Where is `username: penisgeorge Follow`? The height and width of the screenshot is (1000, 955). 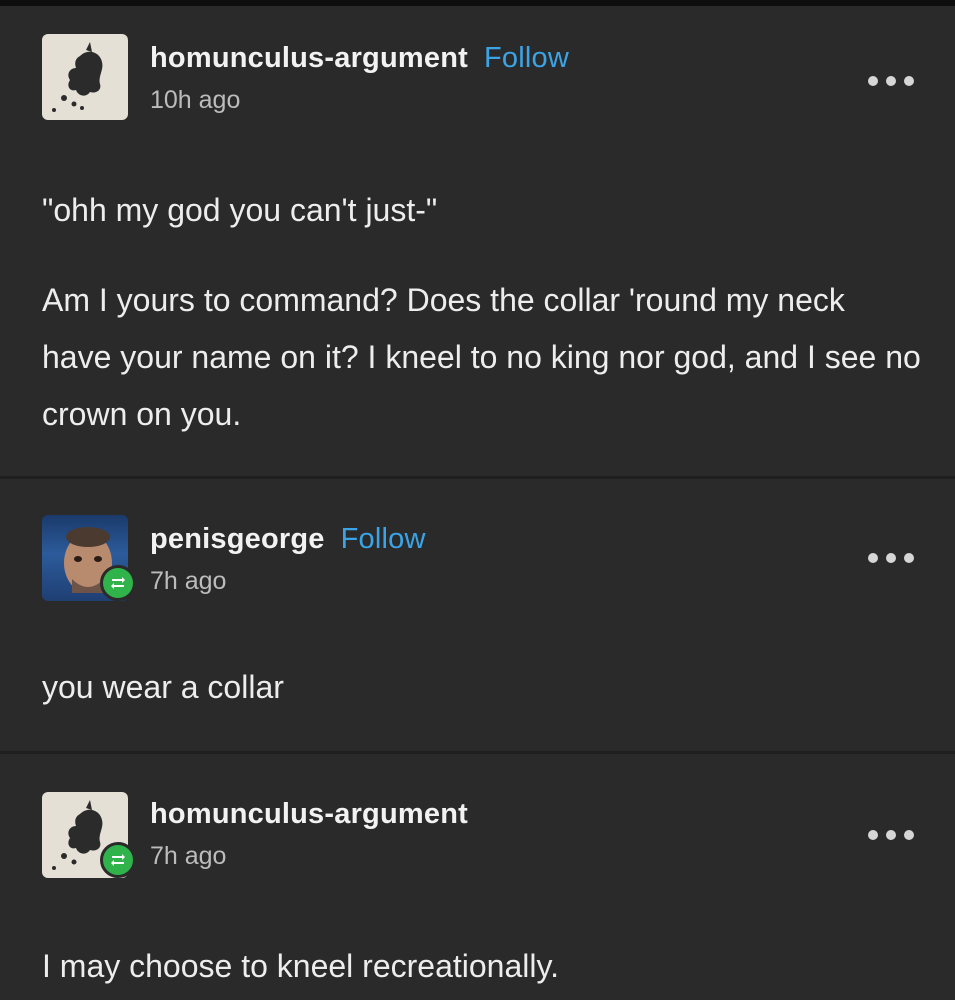 username: penisgeorge Follow is located at coordinates (288, 539).